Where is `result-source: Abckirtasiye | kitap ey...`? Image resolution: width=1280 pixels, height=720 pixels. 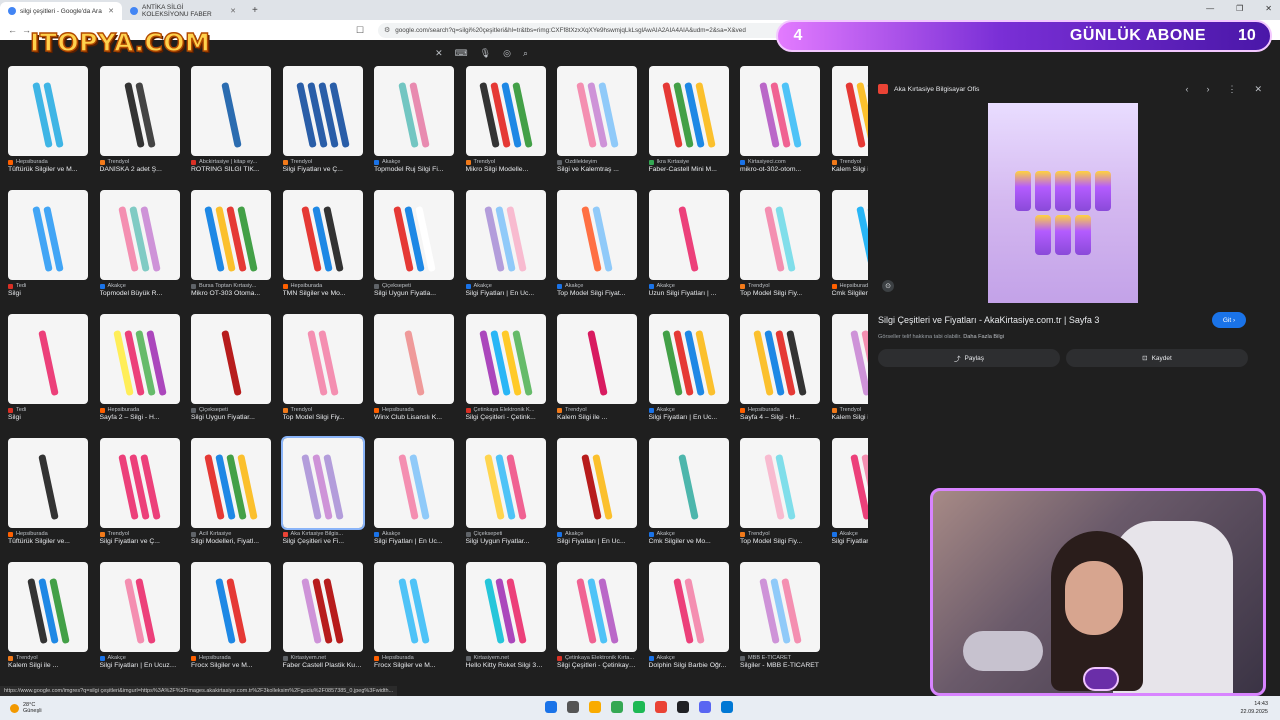
result-source: Abckirtasiye | kitap ey... is located at coordinates (231, 162).